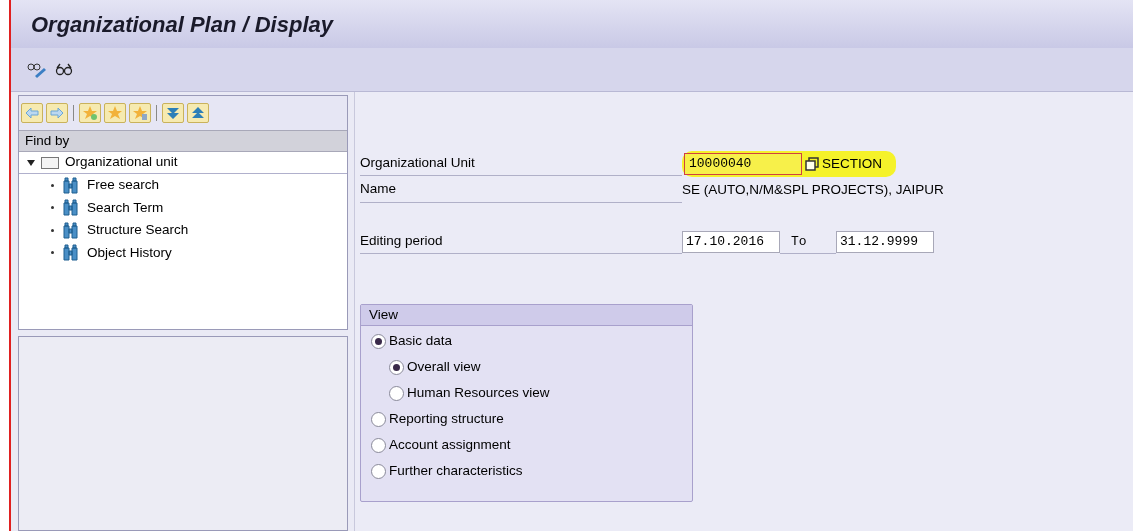 The height and width of the screenshot is (531, 1133). Describe the element at coordinates (182, 24) in the screenshot. I see `window-title: Organizational Plan / Display` at that location.